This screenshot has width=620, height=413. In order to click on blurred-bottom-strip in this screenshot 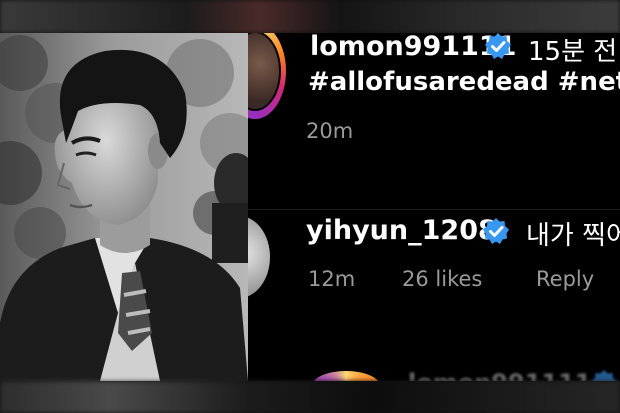, I will do `click(310, 397)`.